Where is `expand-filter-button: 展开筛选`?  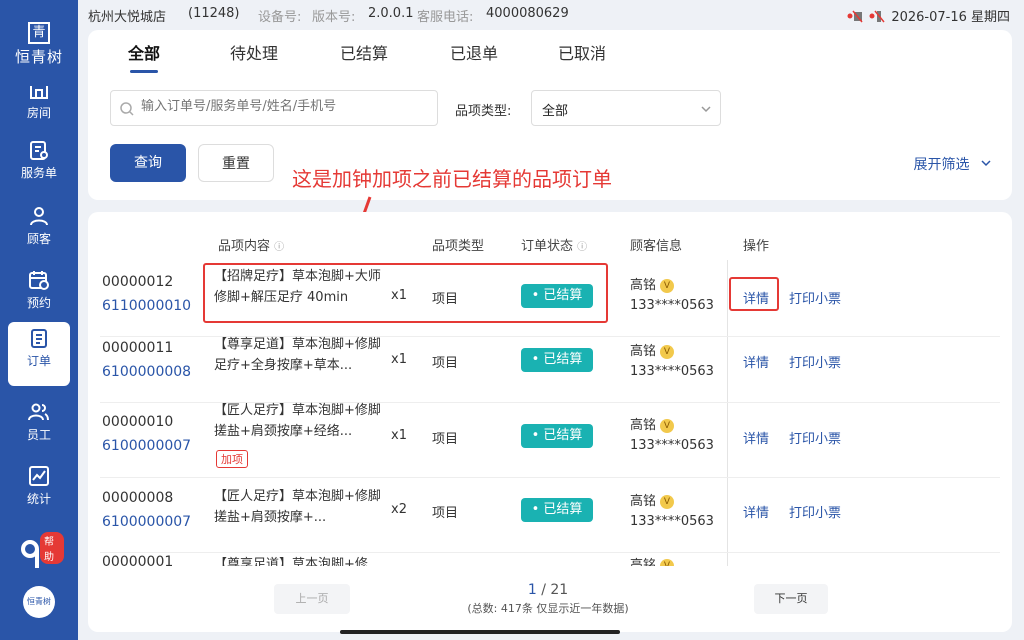 expand-filter-button: 展开筛选 is located at coordinates (953, 164).